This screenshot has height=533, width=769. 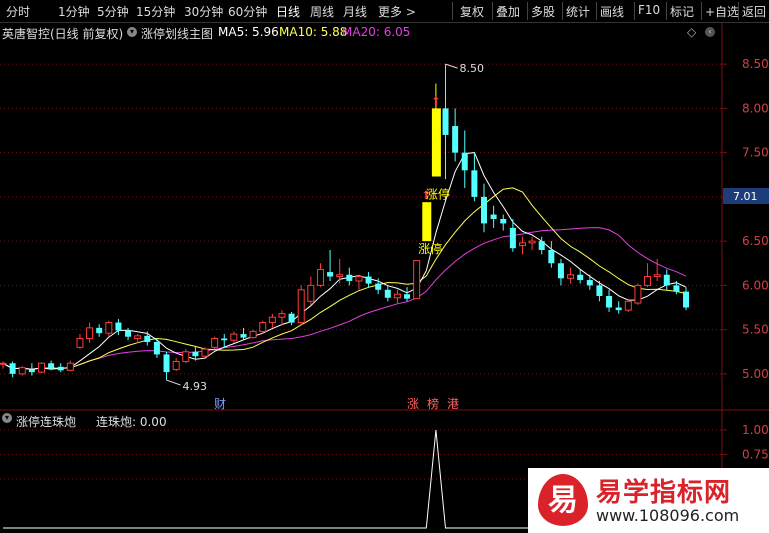 I want to click on toolbar-item-6: 日线, so click(x=288, y=11).